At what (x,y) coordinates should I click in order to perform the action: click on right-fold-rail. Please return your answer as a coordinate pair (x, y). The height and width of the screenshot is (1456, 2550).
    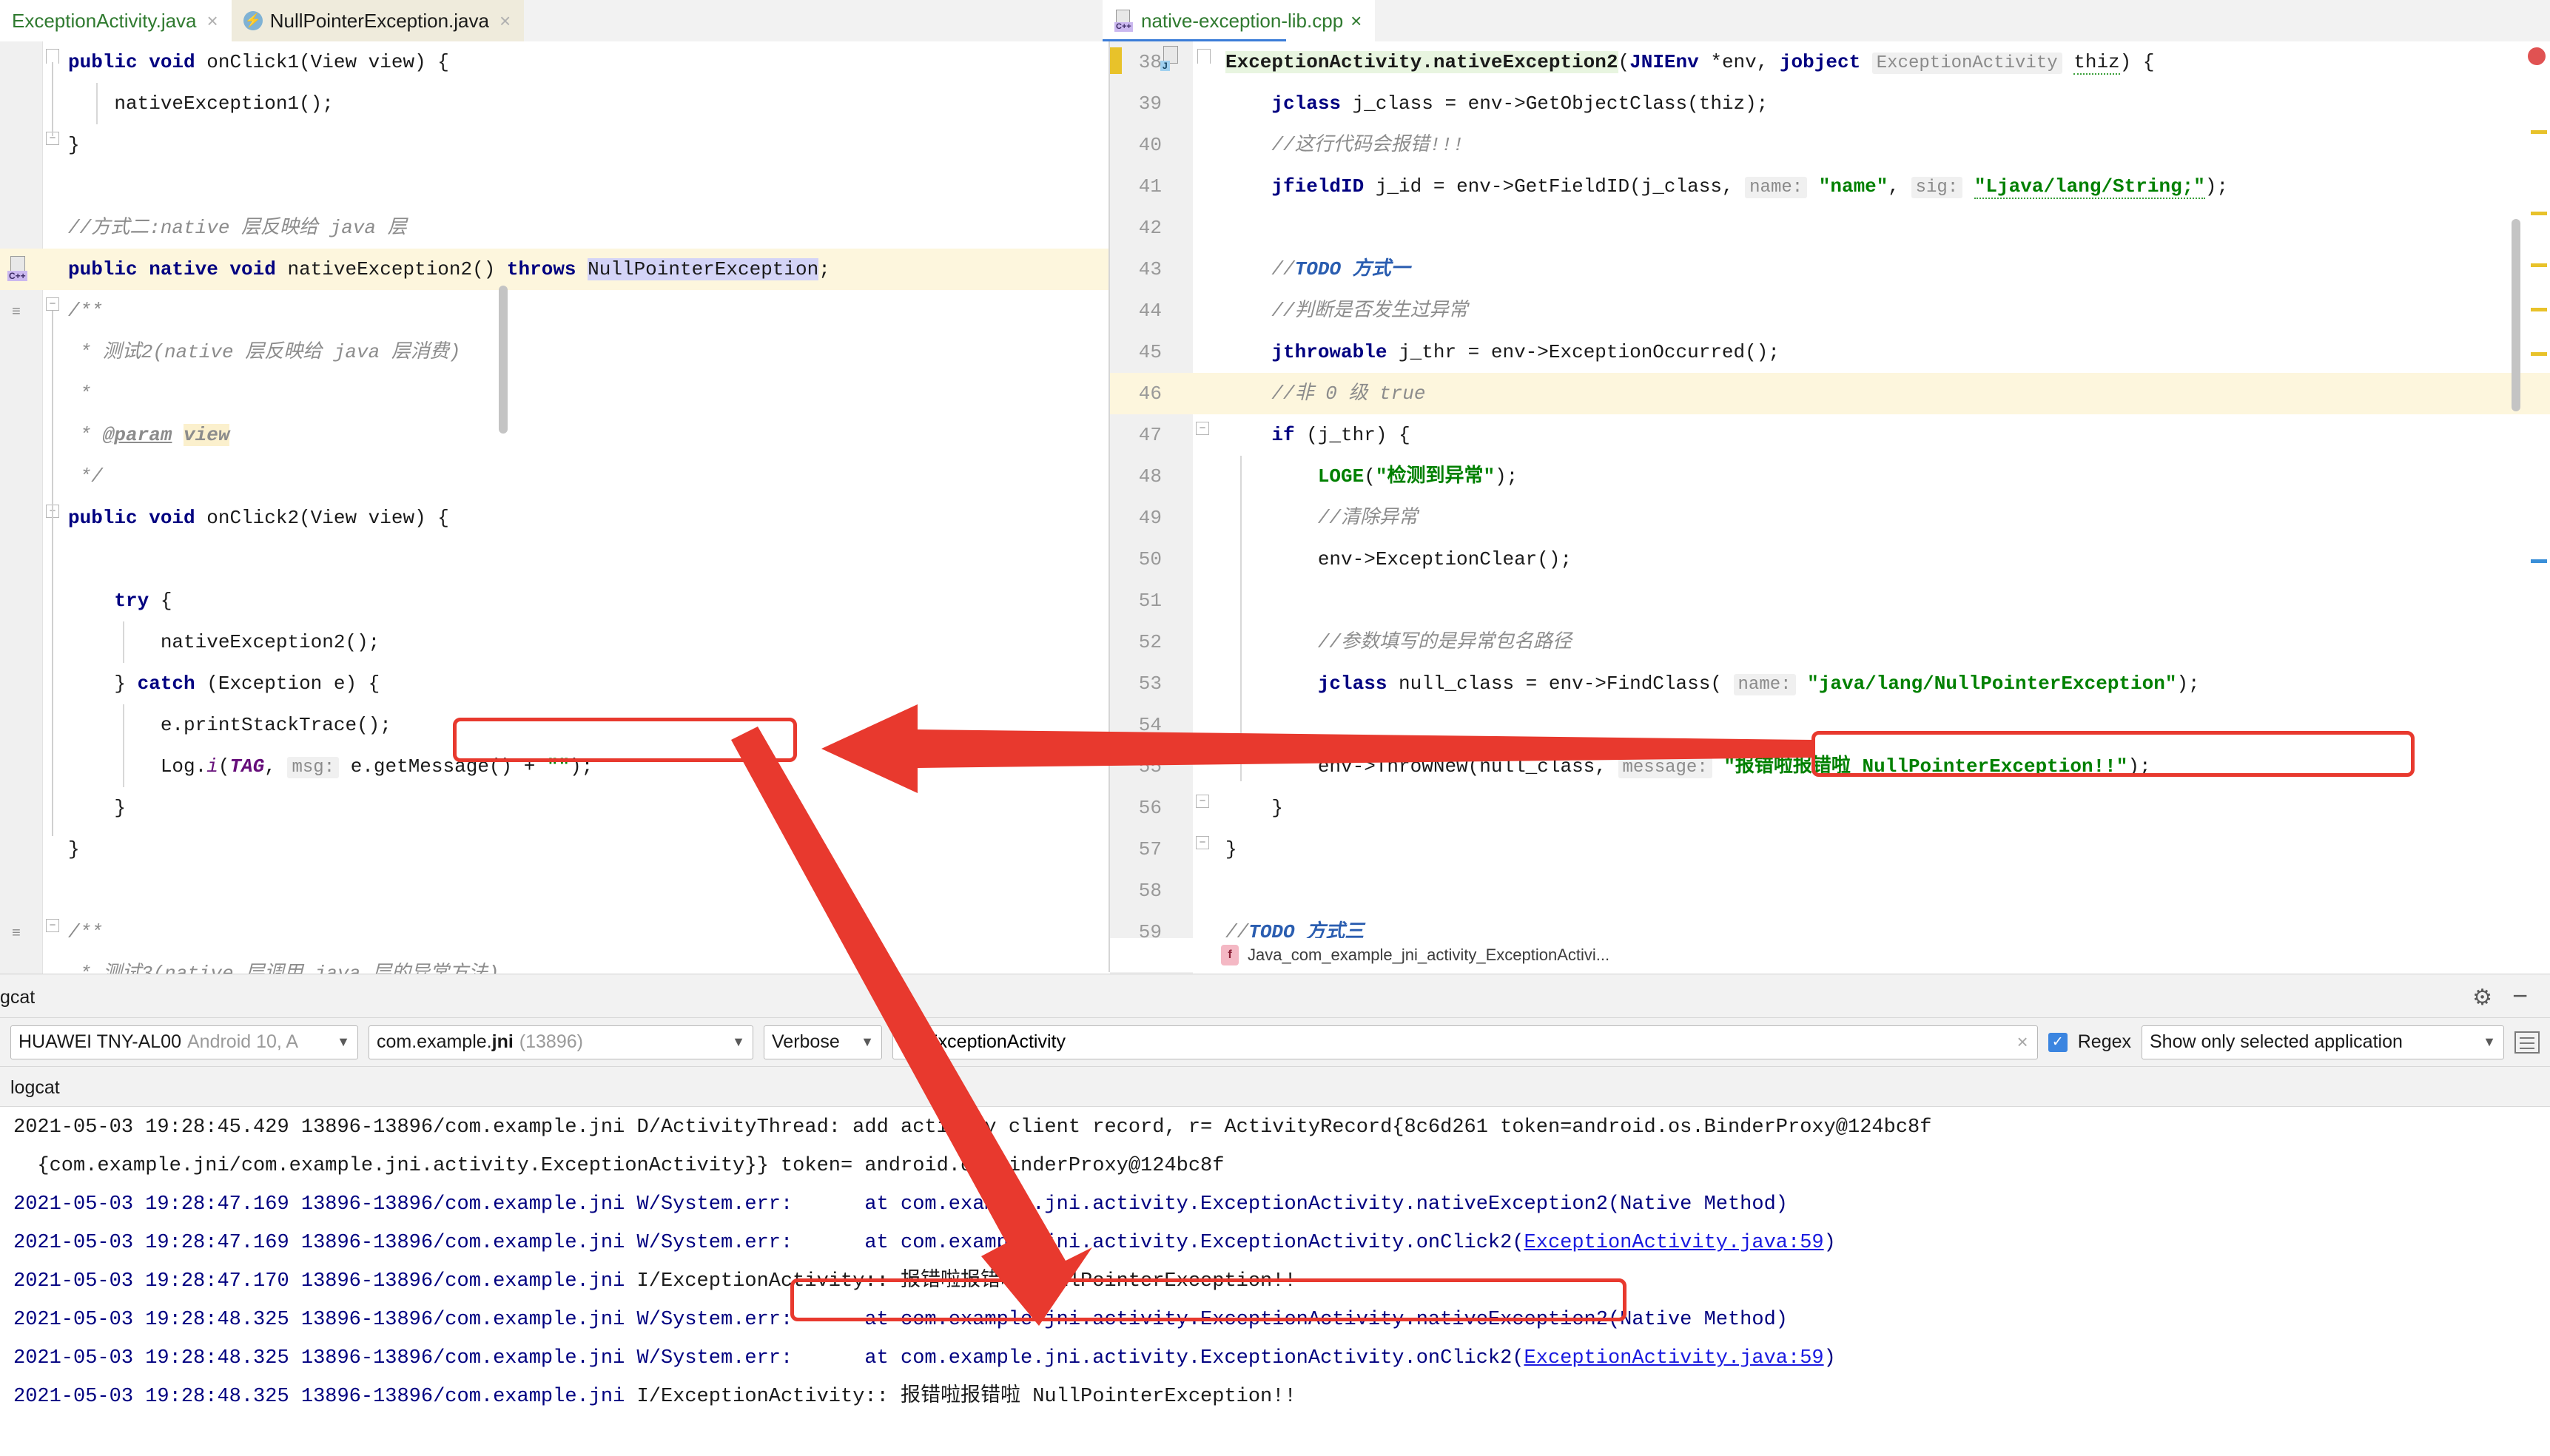
    Looking at the image, I should click on (1204, 507).